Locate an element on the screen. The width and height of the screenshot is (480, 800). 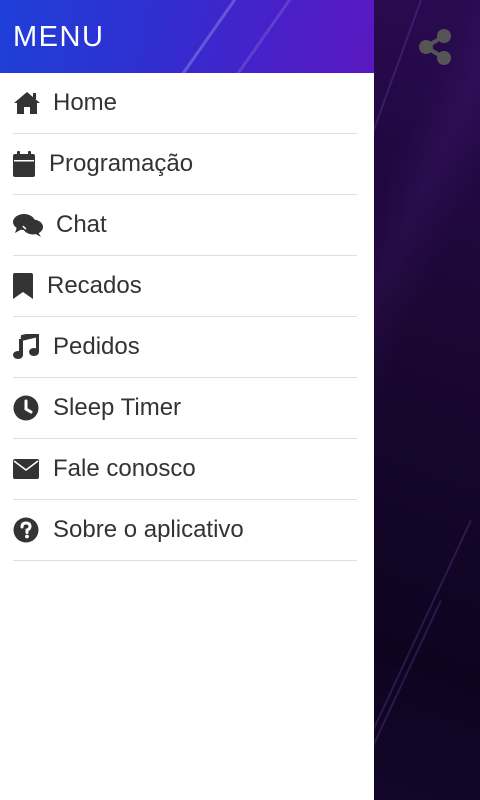
chat-icon is located at coordinates (29, 225).